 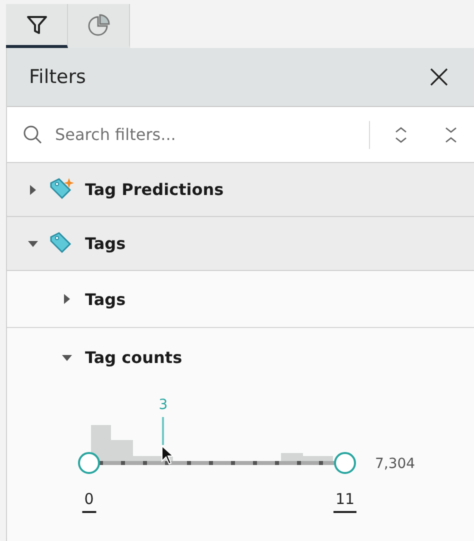 I want to click on cursor-icon, so click(x=168, y=455).